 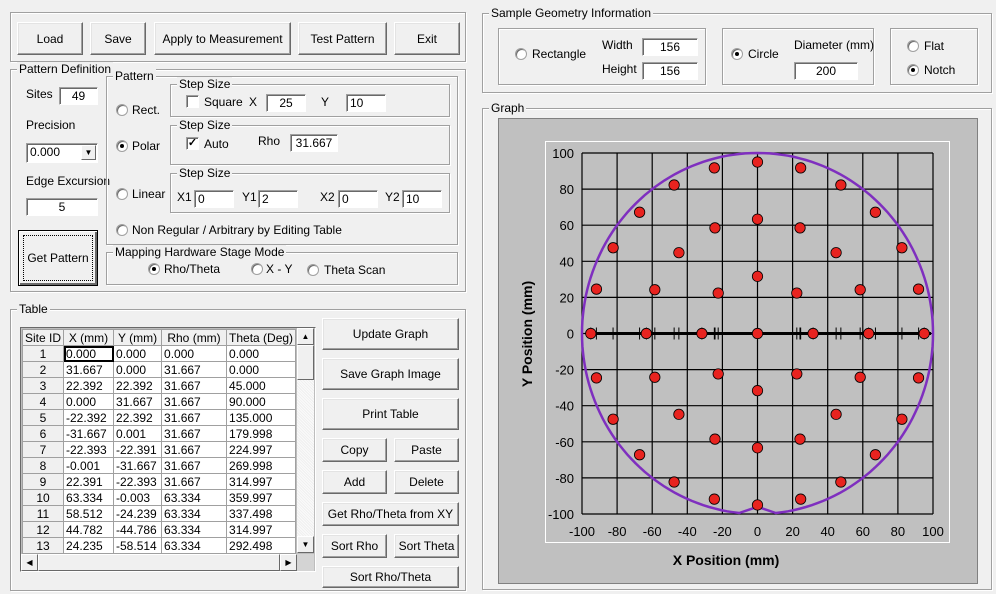 What do you see at coordinates (567, 189) in the screenshot?
I see `y-tick-label: 80` at bounding box center [567, 189].